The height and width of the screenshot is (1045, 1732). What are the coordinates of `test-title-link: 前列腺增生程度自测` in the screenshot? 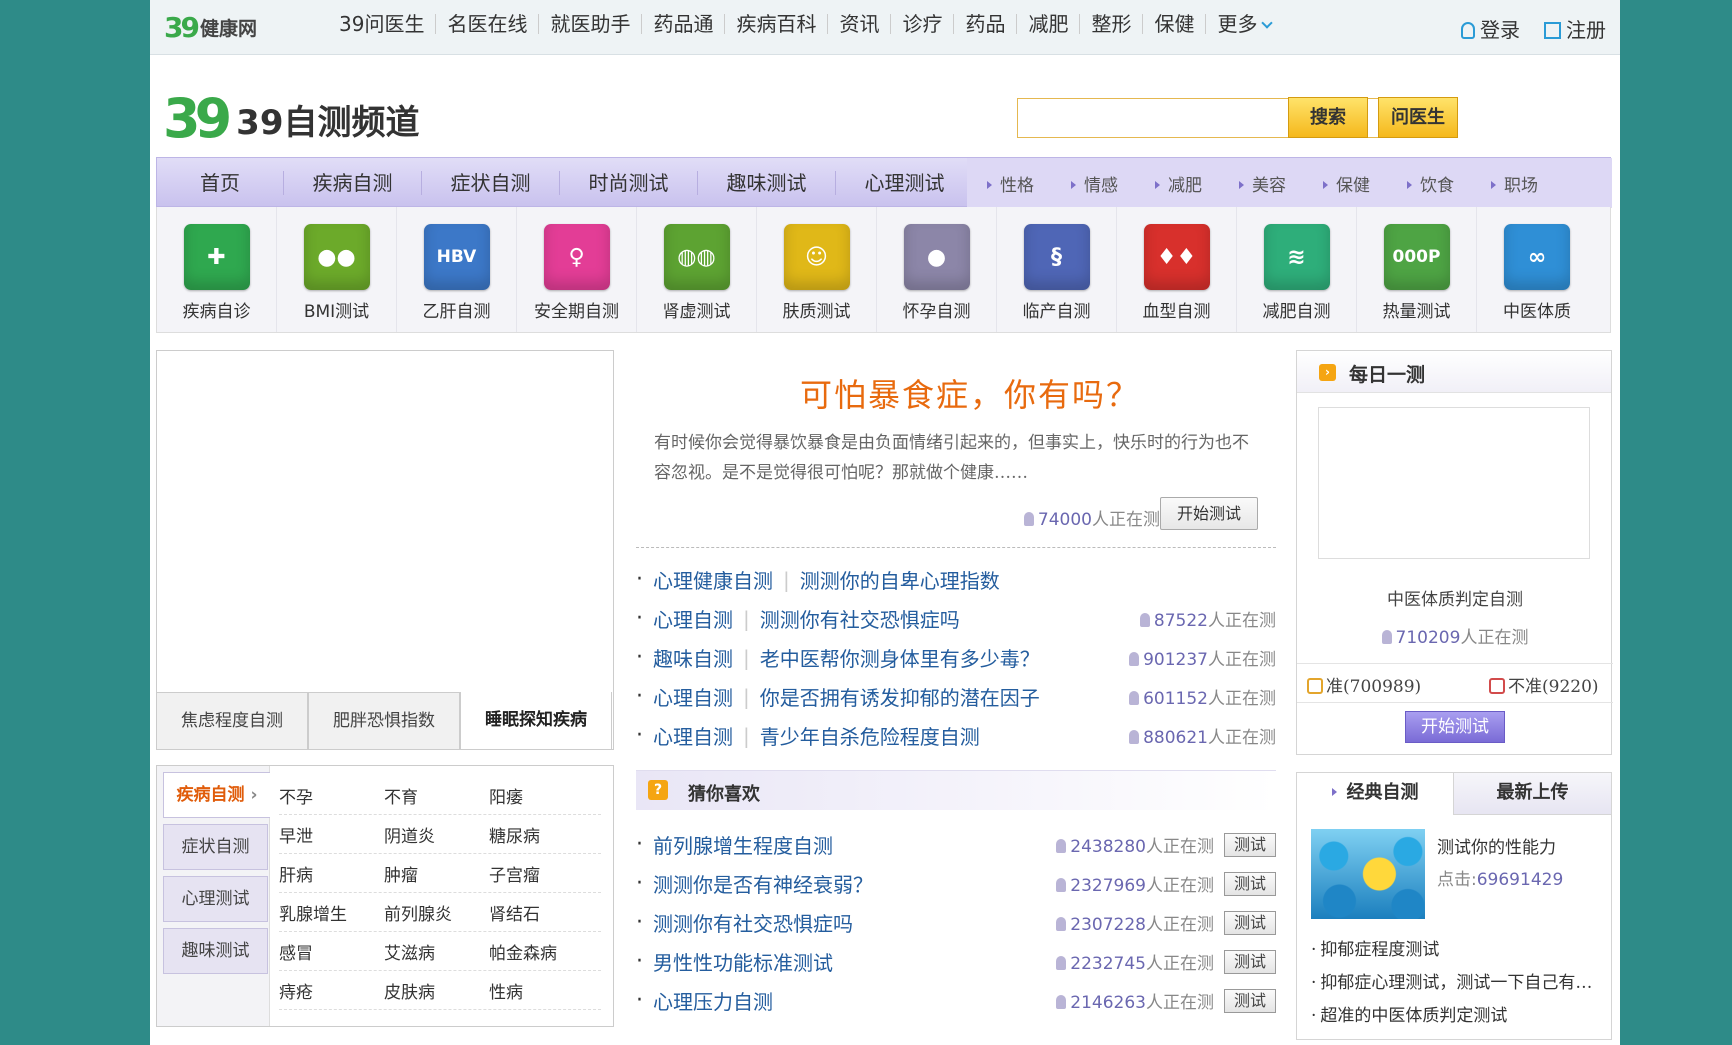 It's located at (743, 844).